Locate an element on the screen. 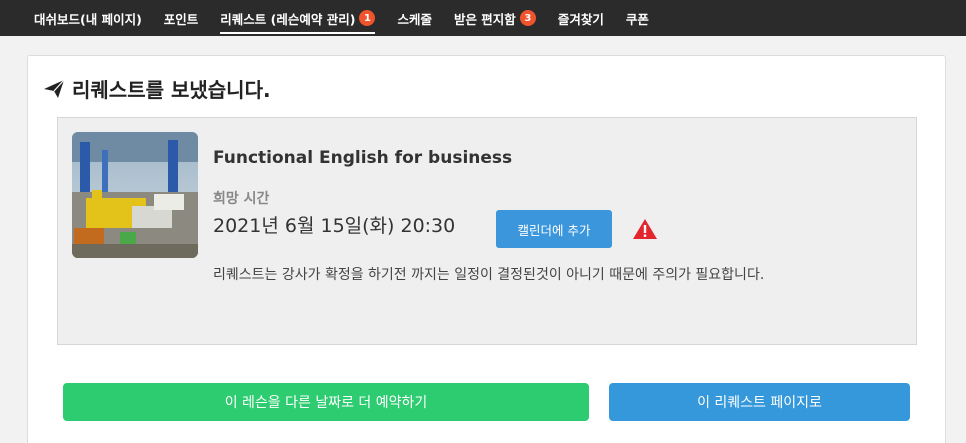 Image resolution: width=966 pixels, height=443 pixels. page-title: 리퀘스트를 보냈습니다. is located at coordinates (171, 90).